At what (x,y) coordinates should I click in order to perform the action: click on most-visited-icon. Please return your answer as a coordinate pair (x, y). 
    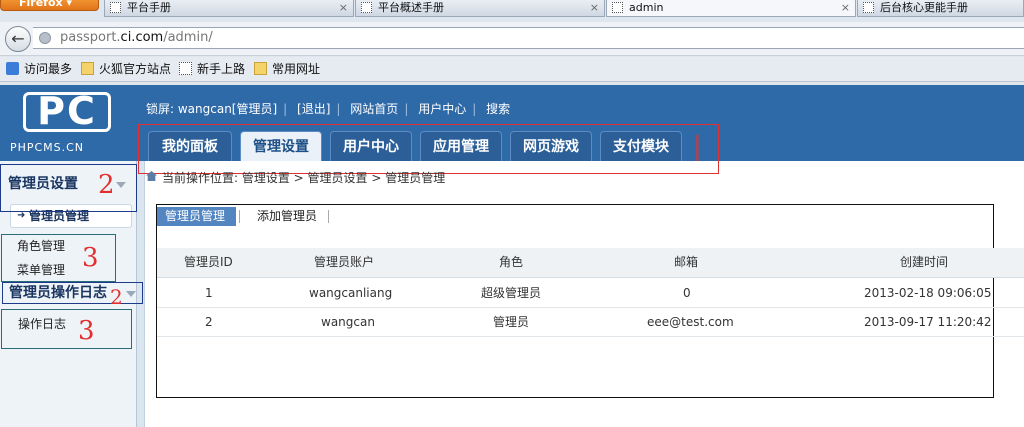
    Looking at the image, I should click on (12, 68).